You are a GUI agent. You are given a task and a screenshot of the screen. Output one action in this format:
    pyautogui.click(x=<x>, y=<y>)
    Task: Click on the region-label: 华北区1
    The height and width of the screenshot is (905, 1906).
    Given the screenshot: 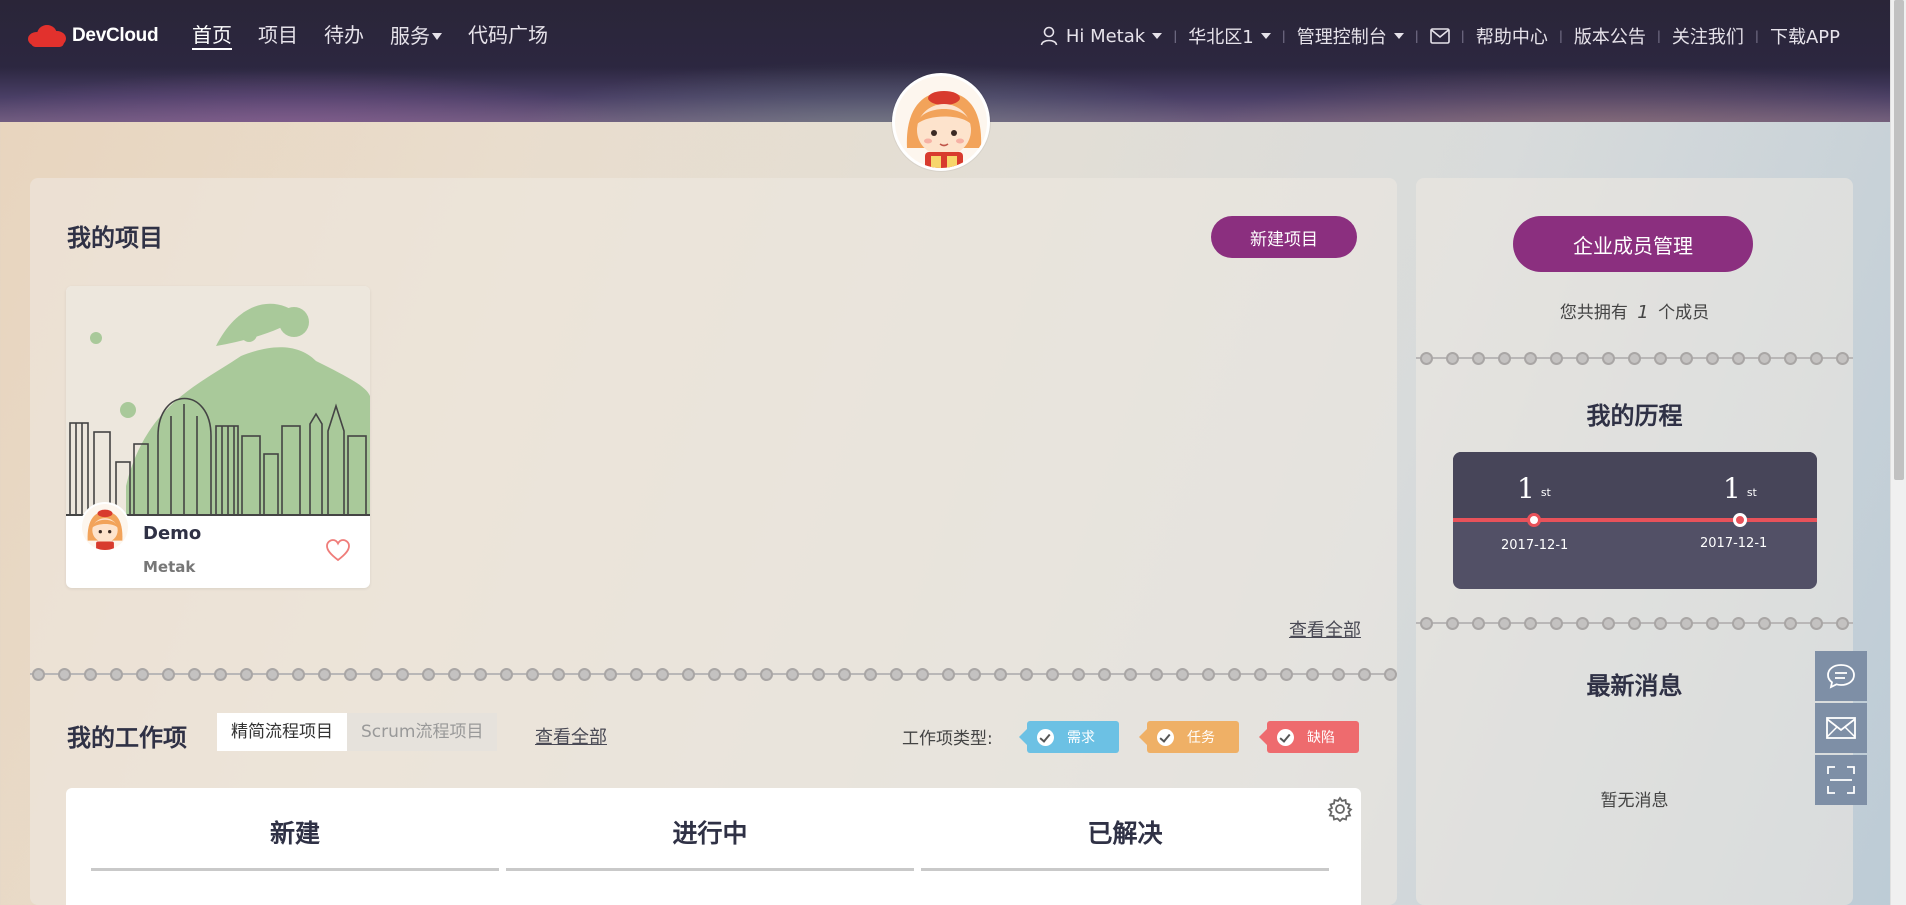 What is the action you would take?
    pyautogui.click(x=1221, y=37)
    